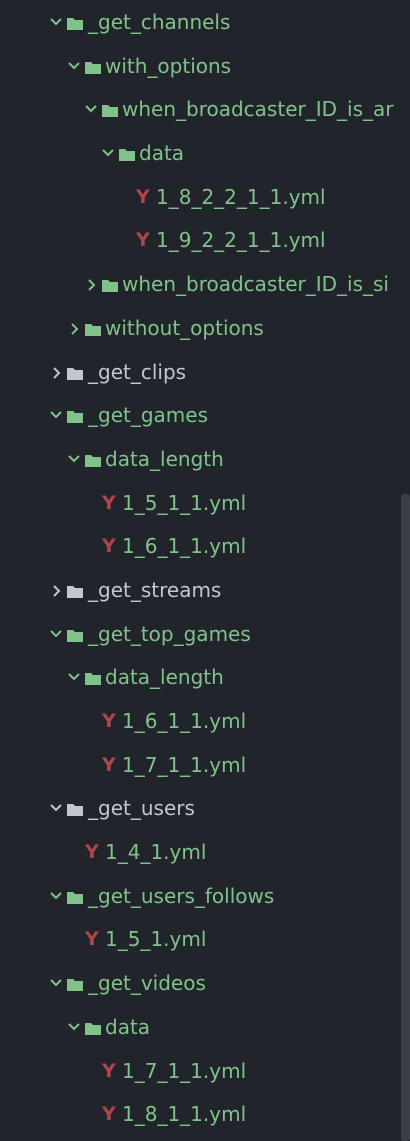 The height and width of the screenshot is (1141, 410). What do you see at coordinates (168, 65) in the screenshot?
I see `tree-item-label: with_options` at bounding box center [168, 65].